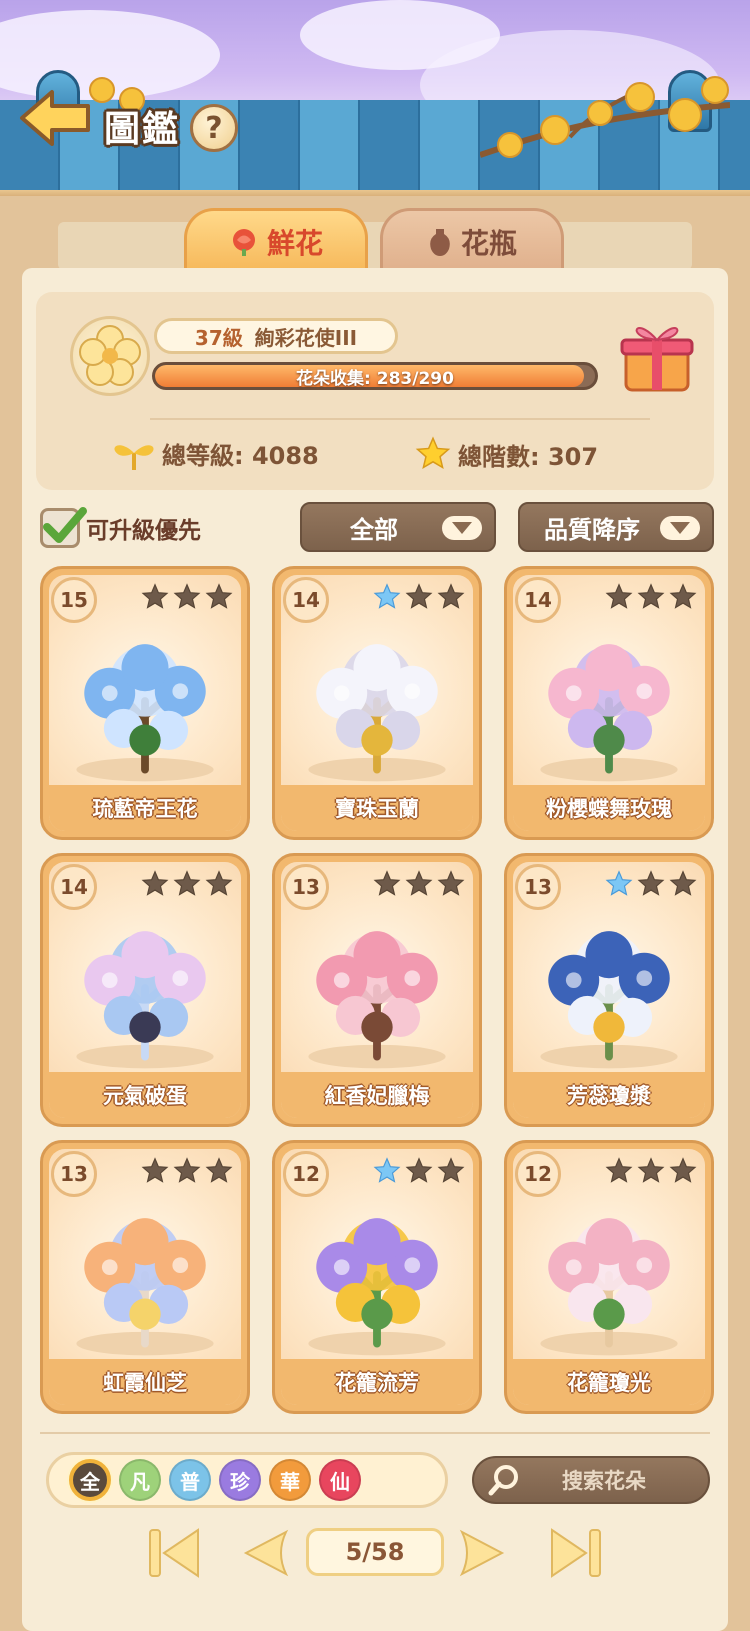 This screenshot has height=1631, width=750. Describe the element at coordinates (240, 1480) in the screenshot. I see `rarity-filter-3: 珍` at that location.